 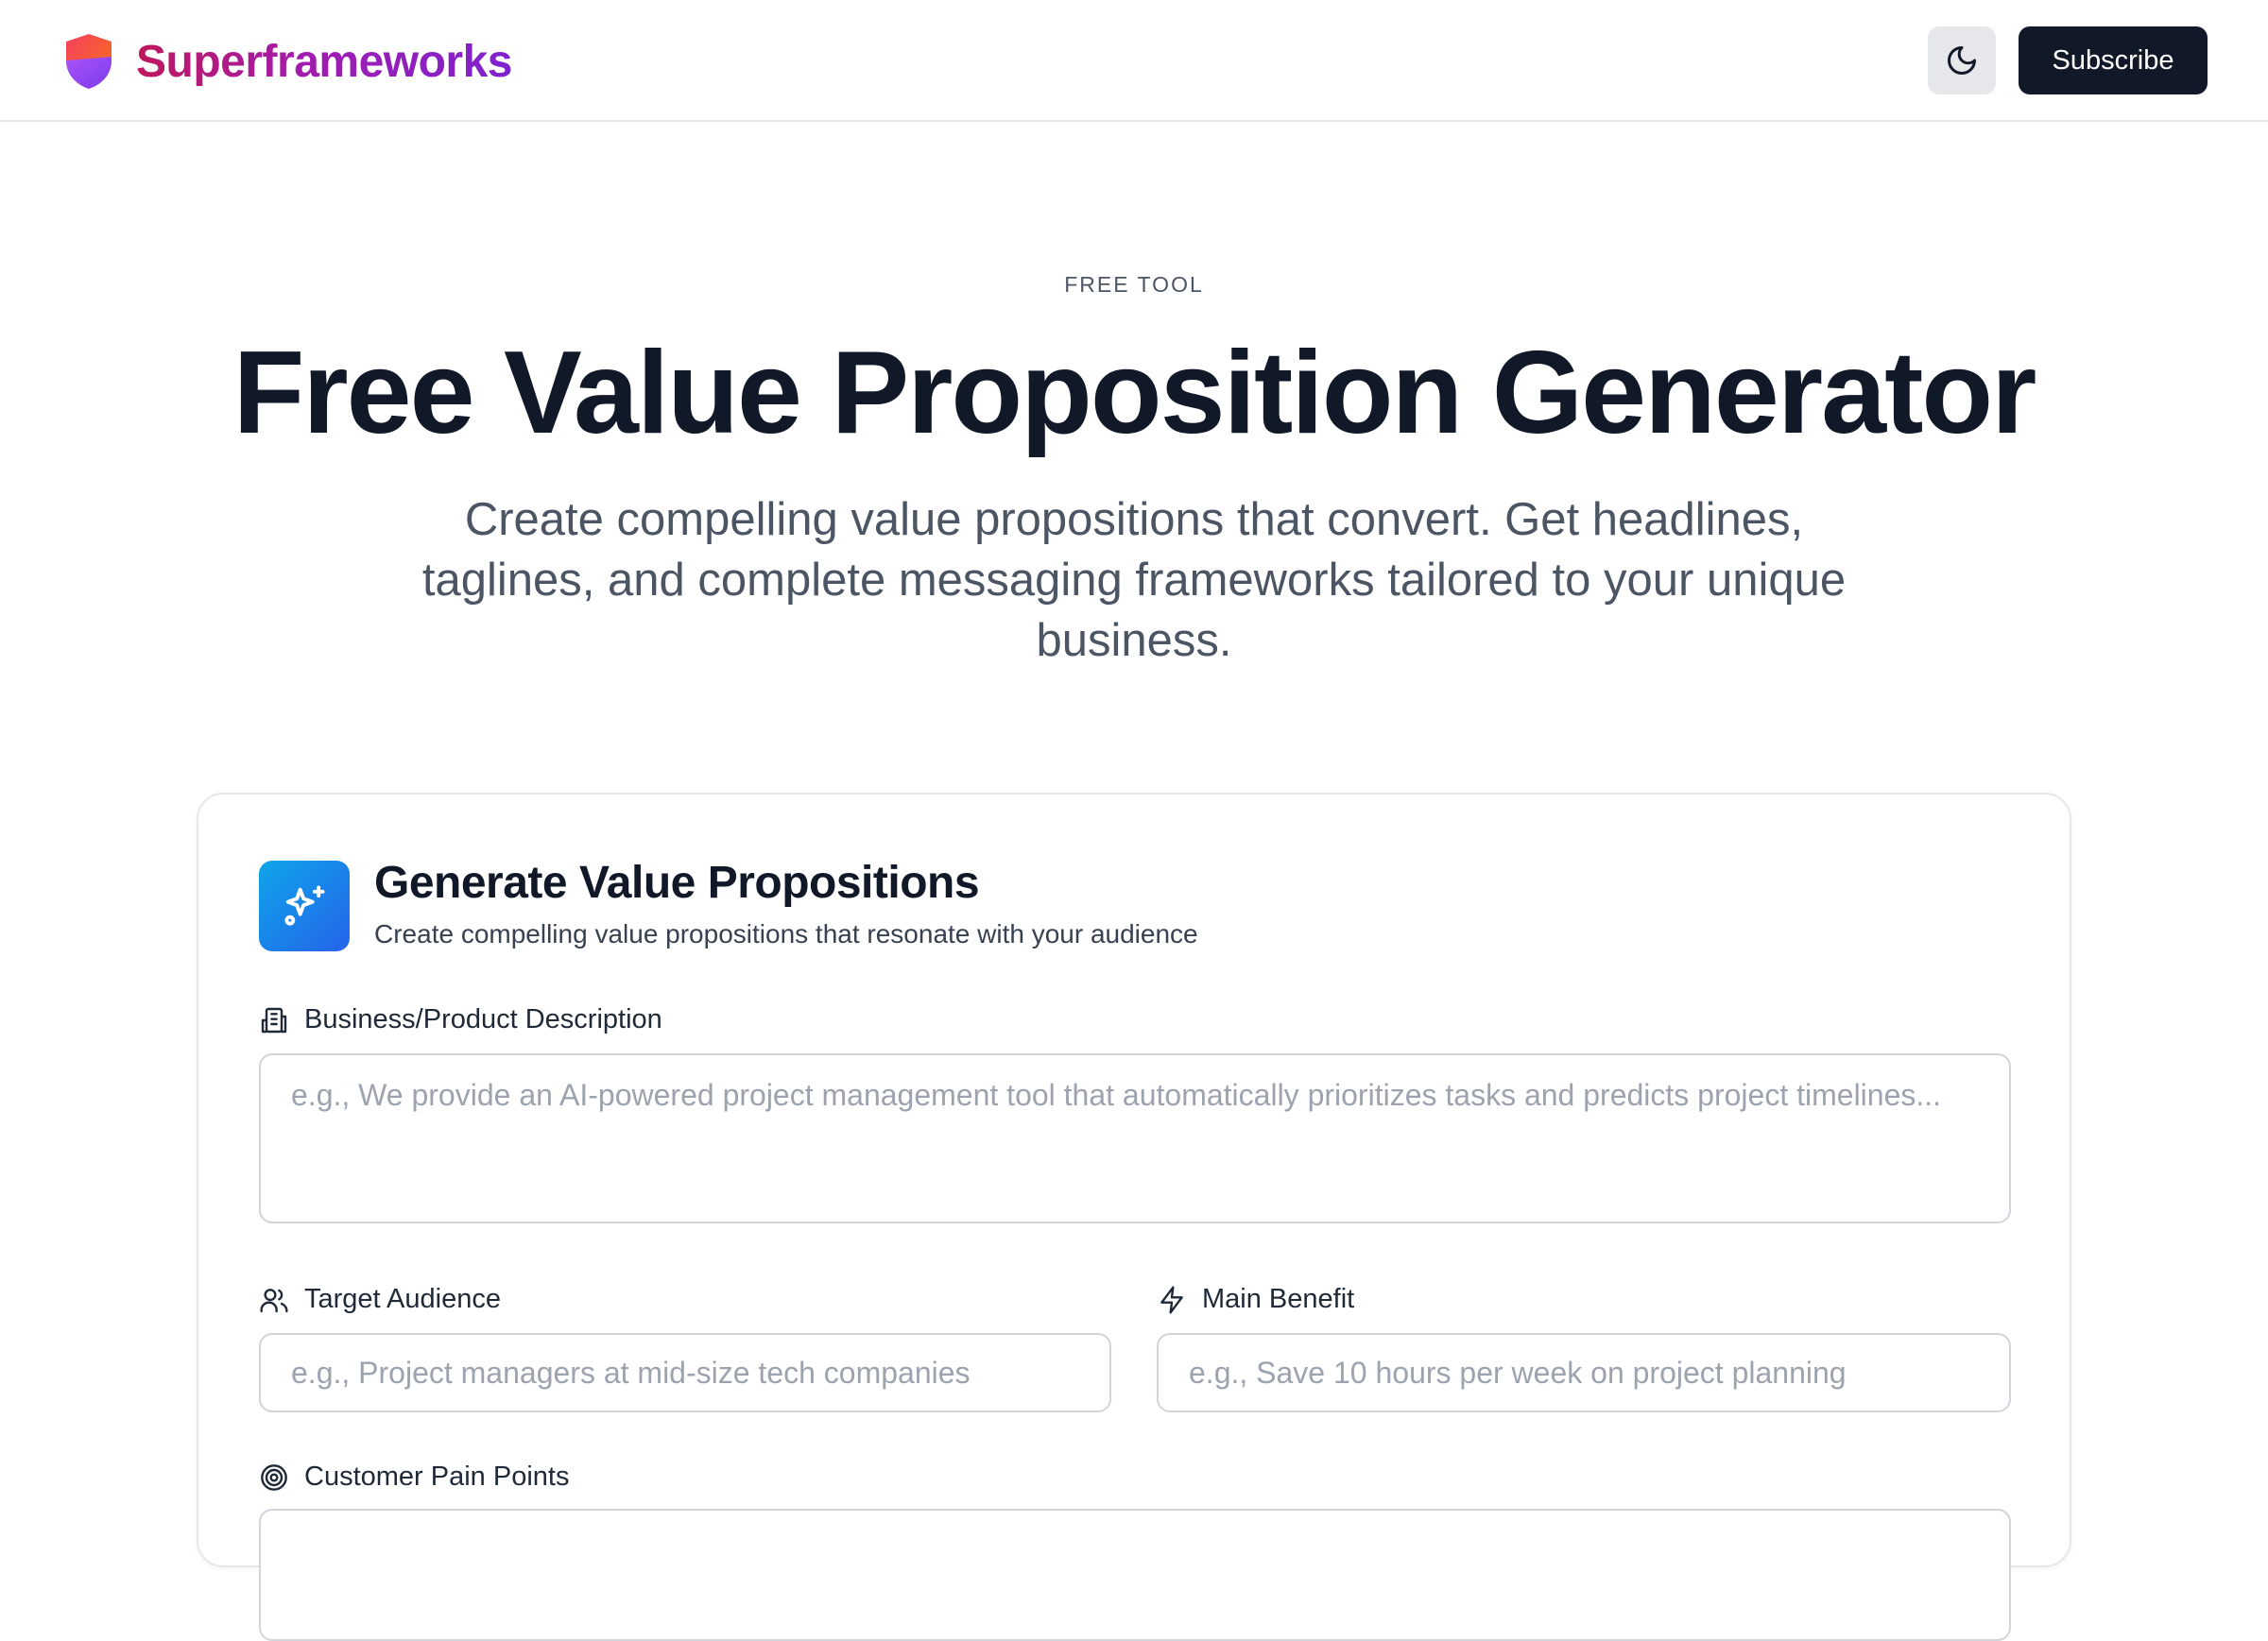 What do you see at coordinates (1171, 1299) in the screenshot?
I see `zap-icon` at bounding box center [1171, 1299].